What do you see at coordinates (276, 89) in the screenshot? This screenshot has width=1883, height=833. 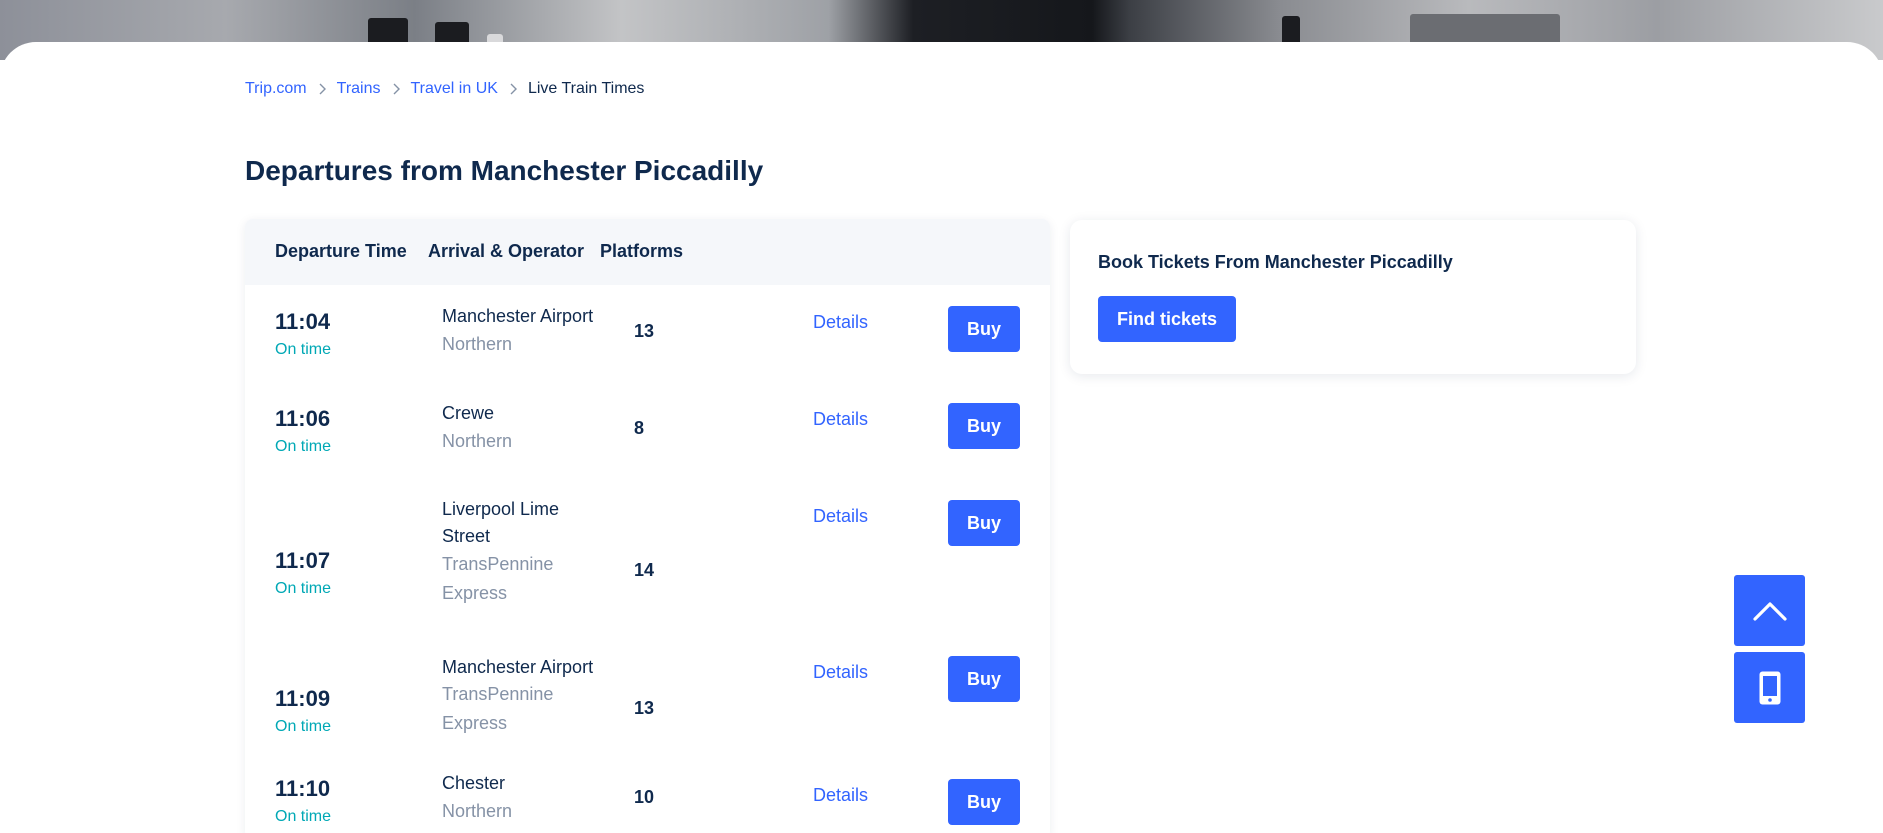 I see `breadcrumb-link-home: Trip.com` at bounding box center [276, 89].